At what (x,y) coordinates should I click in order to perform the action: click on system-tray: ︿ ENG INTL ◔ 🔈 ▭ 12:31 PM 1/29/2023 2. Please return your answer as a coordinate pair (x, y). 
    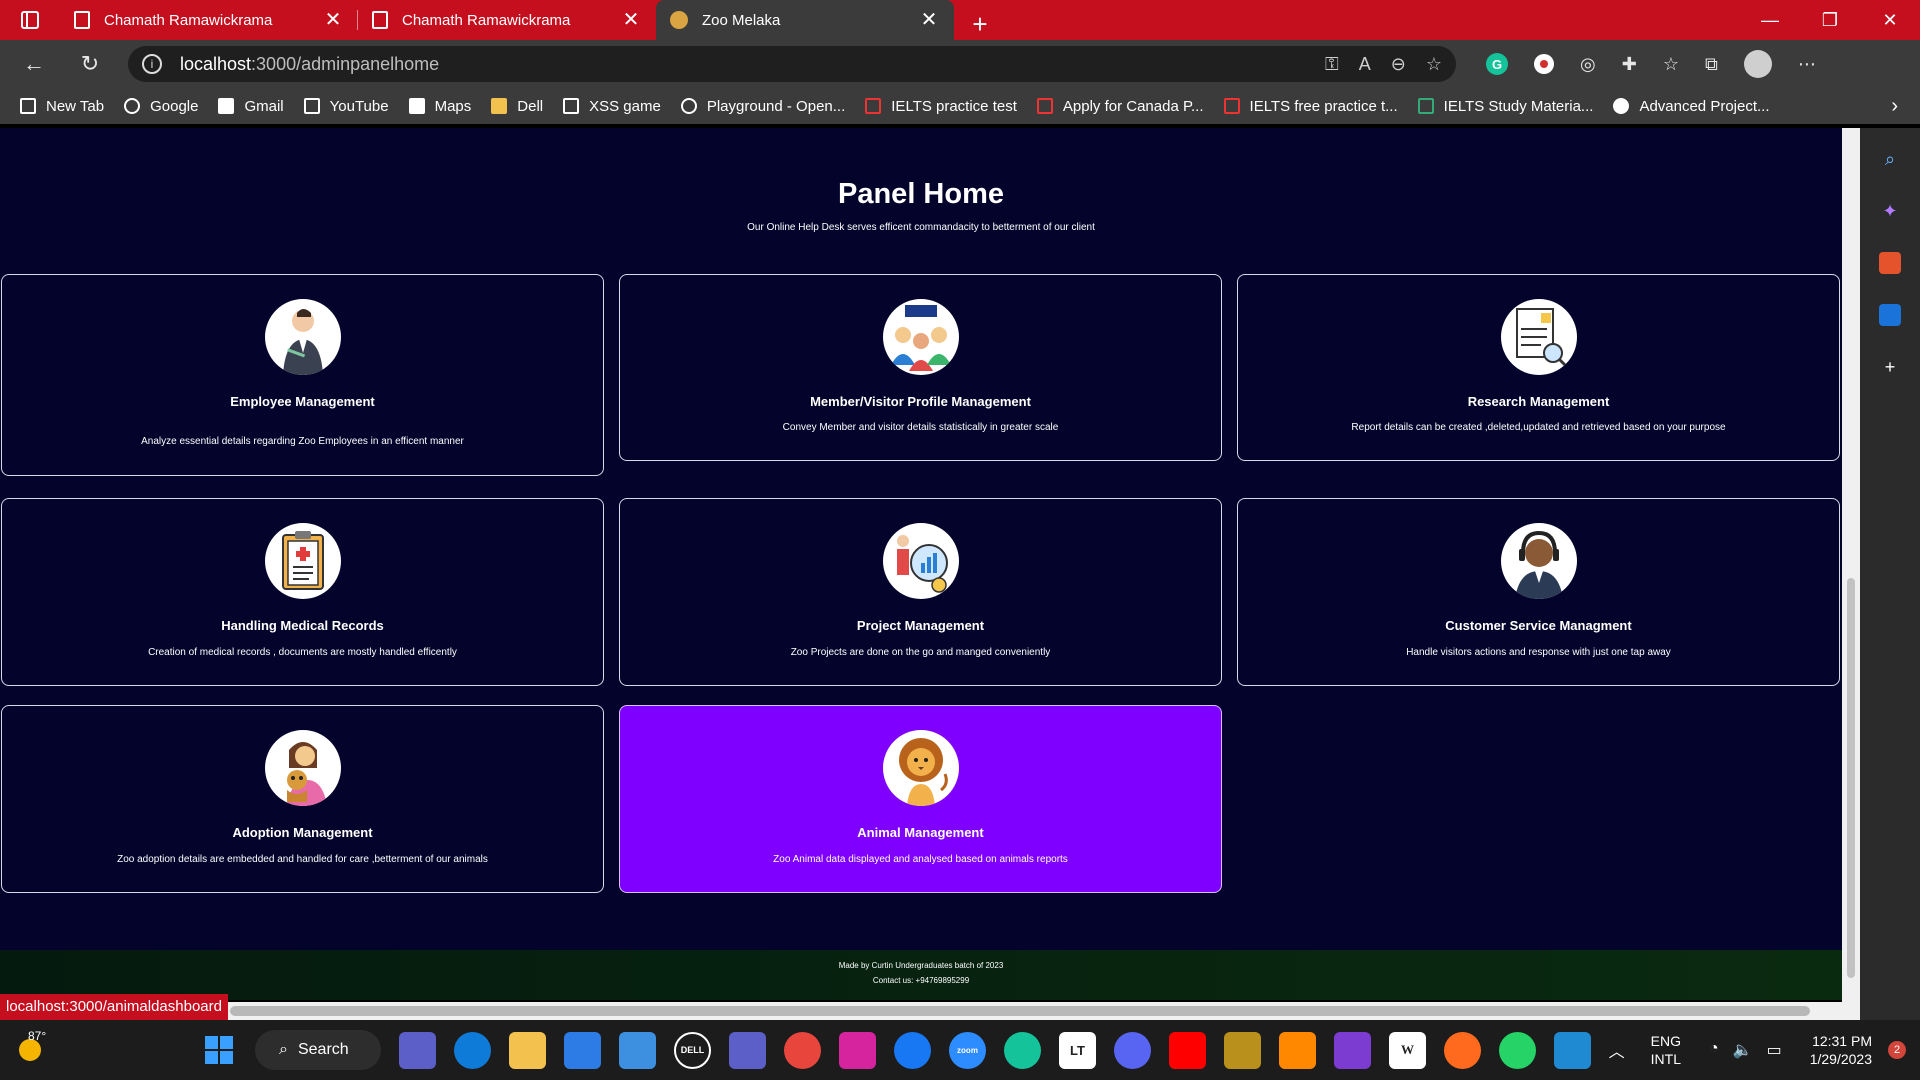
    Looking at the image, I should click on (1764, 1050).